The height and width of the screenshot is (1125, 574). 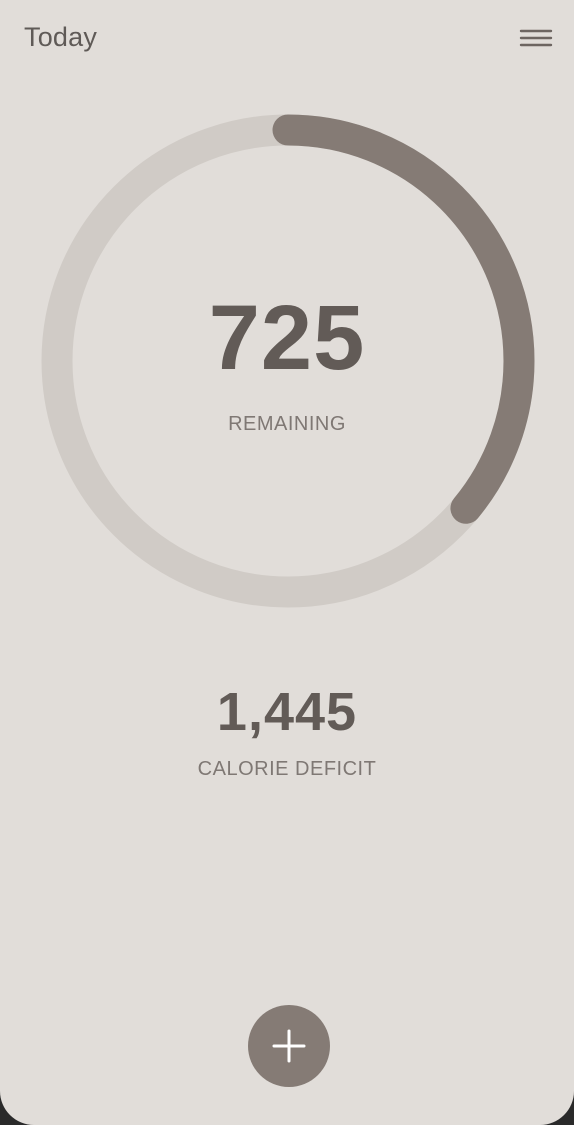 I want to click on menu-button, so click(x=536, y=39).